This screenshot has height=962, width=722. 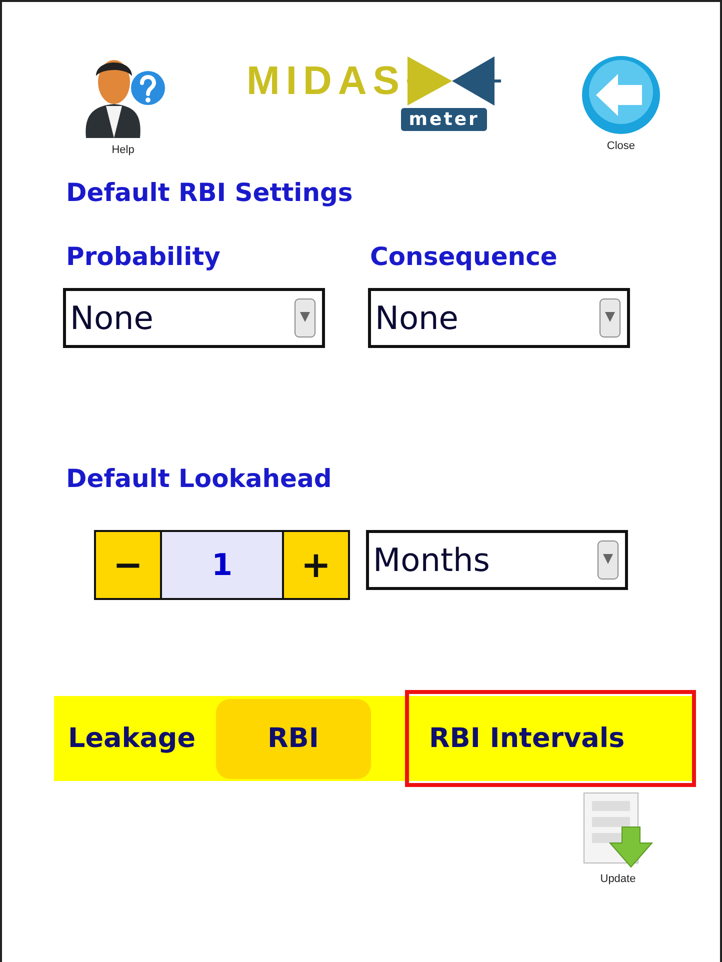 I want to click on tab: RBI Intervals, so click(x=550, y=738).